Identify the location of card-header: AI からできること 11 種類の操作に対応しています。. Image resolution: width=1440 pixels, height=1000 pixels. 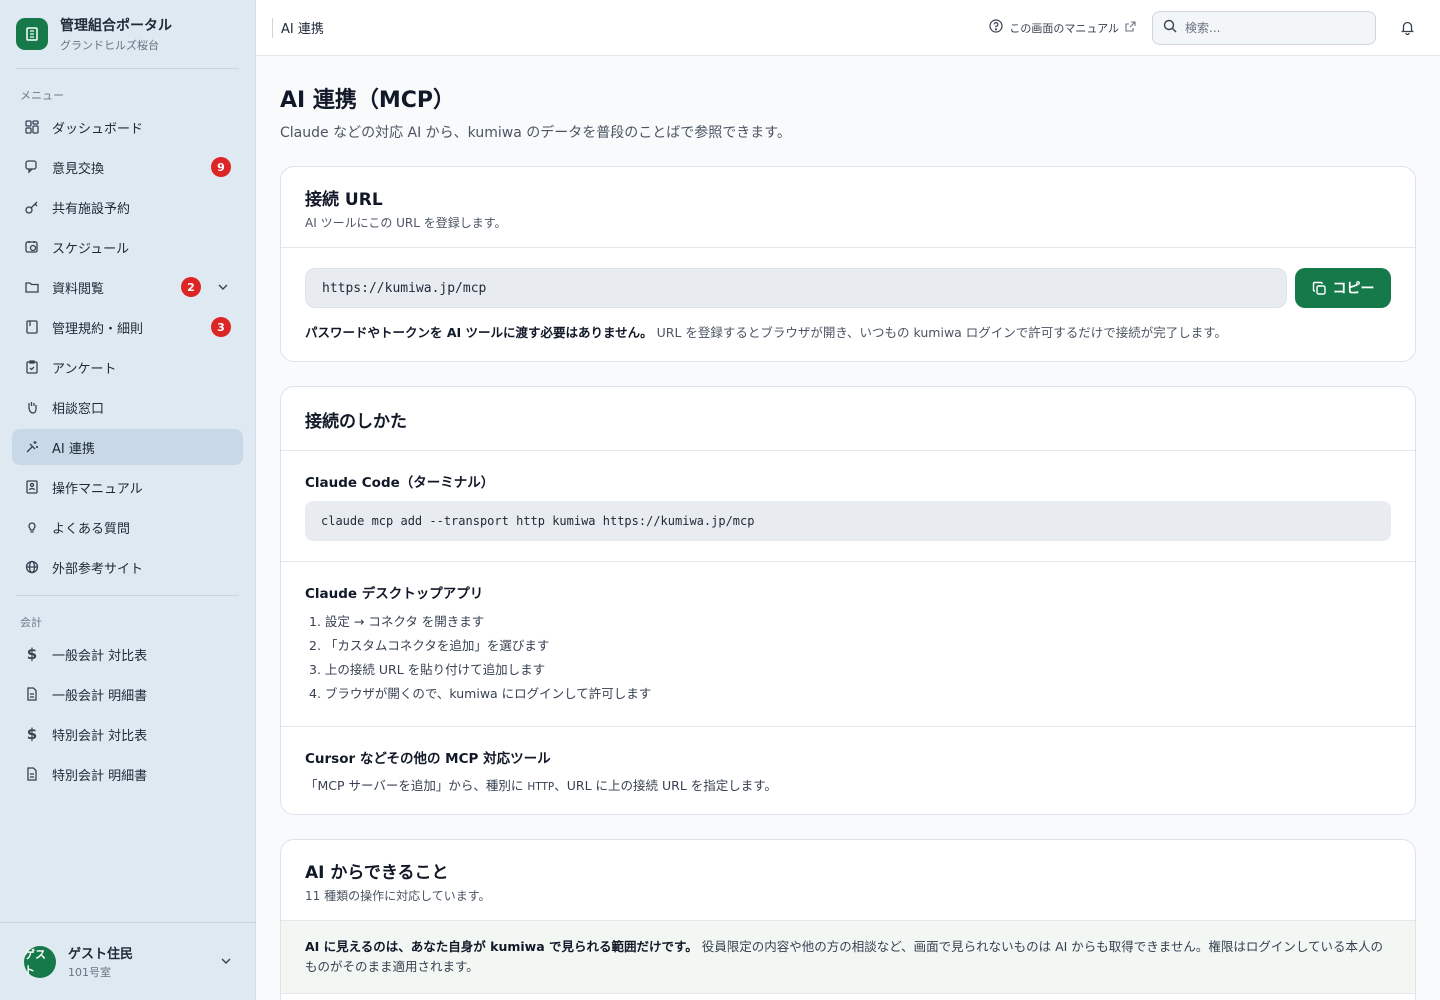
(848, 880).